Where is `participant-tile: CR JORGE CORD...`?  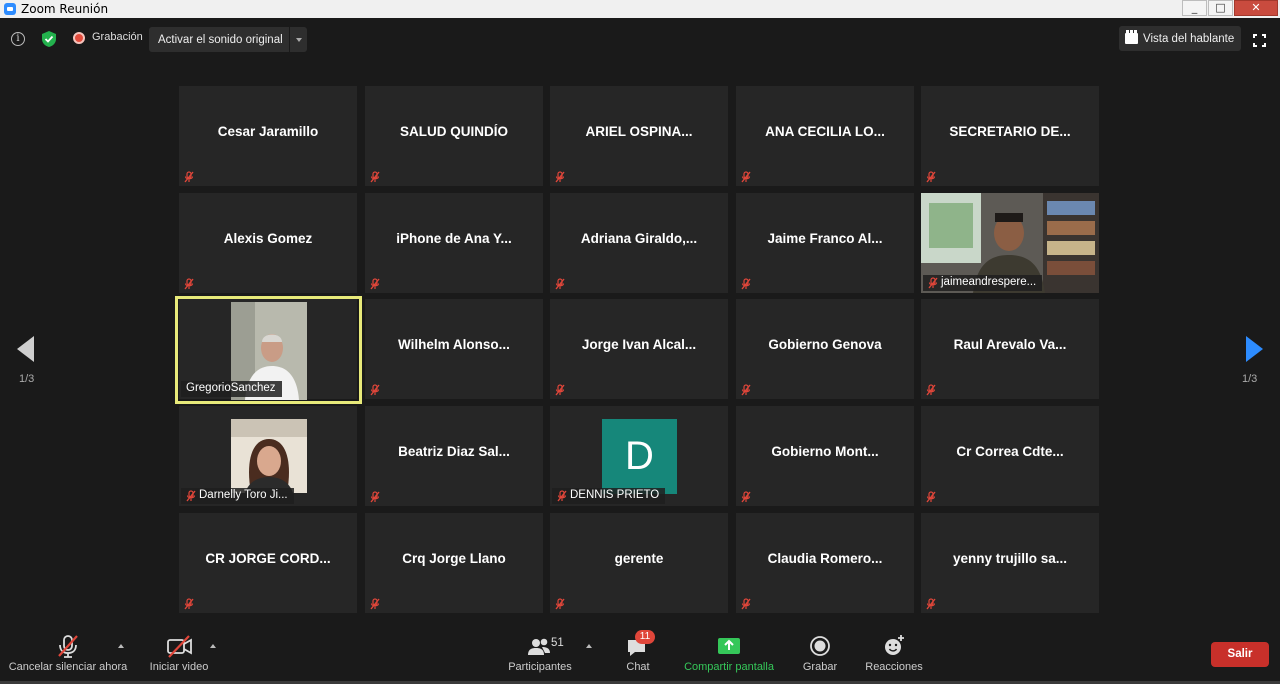 participant-tile: CR JORGE CORD... is located at coordinates (268, 563).